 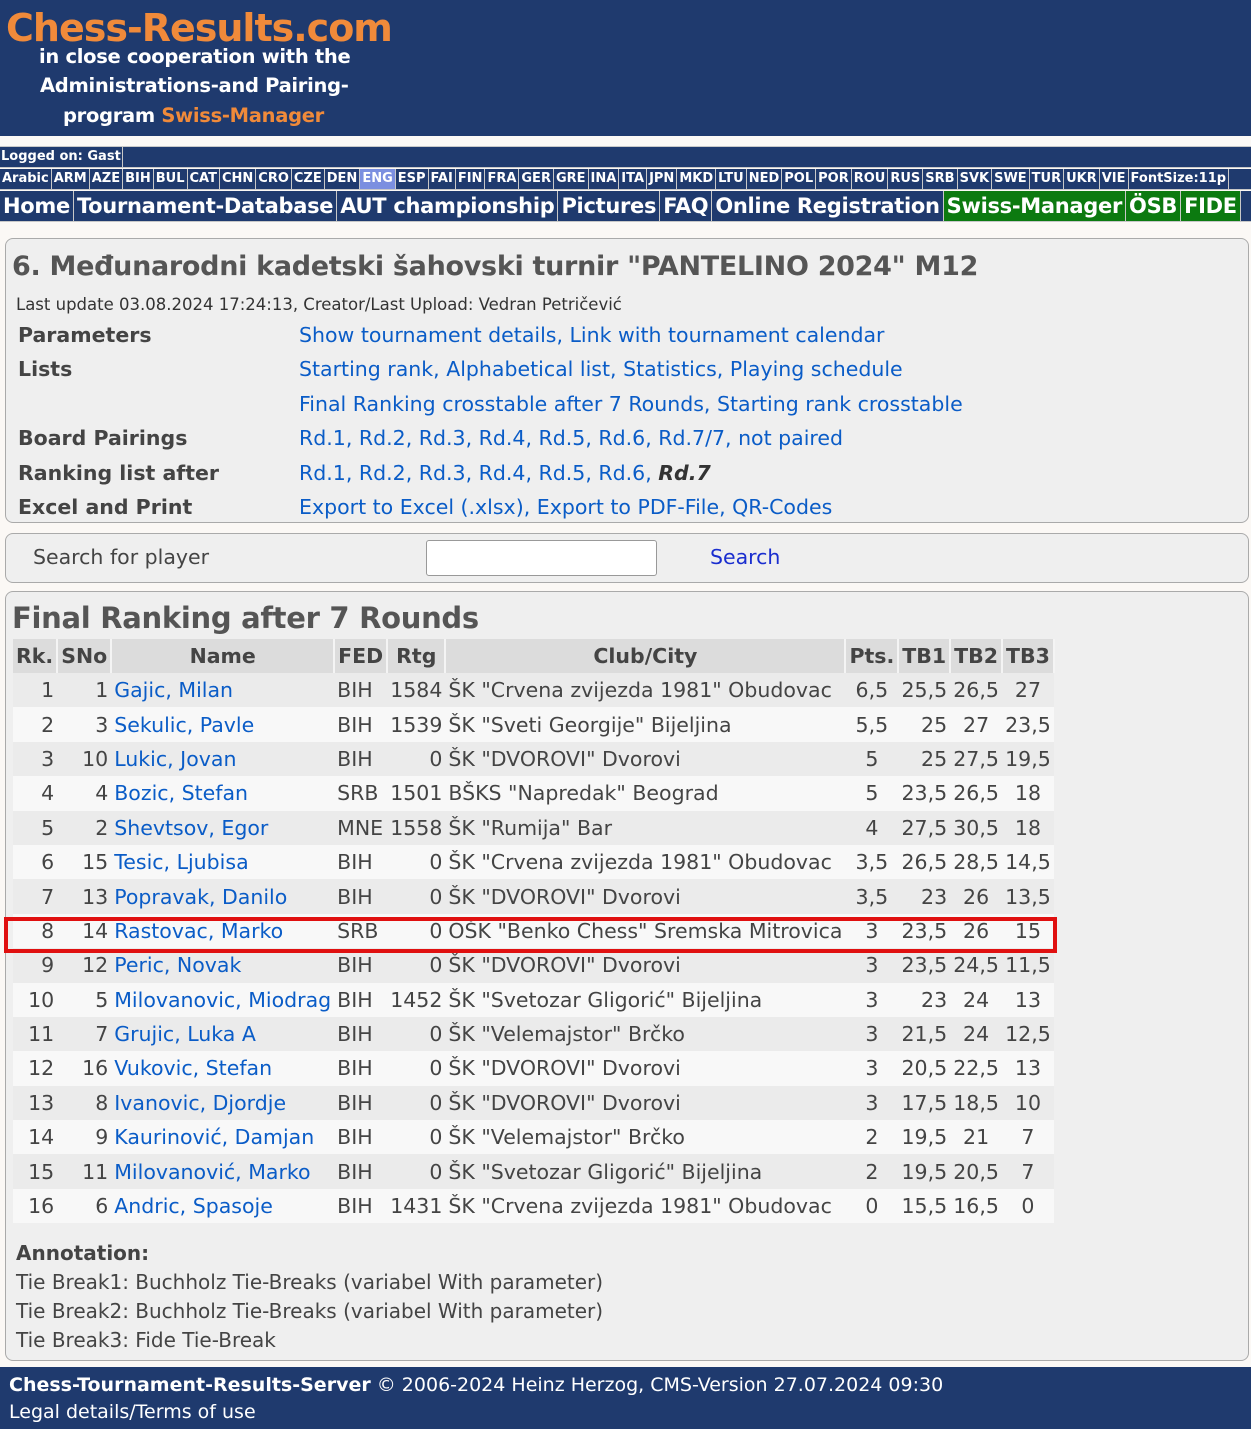 What do you see at coordinates (686, 206) in the screenshot?
I see `nav-faq: FAQ` at bounding box center [686, 206].